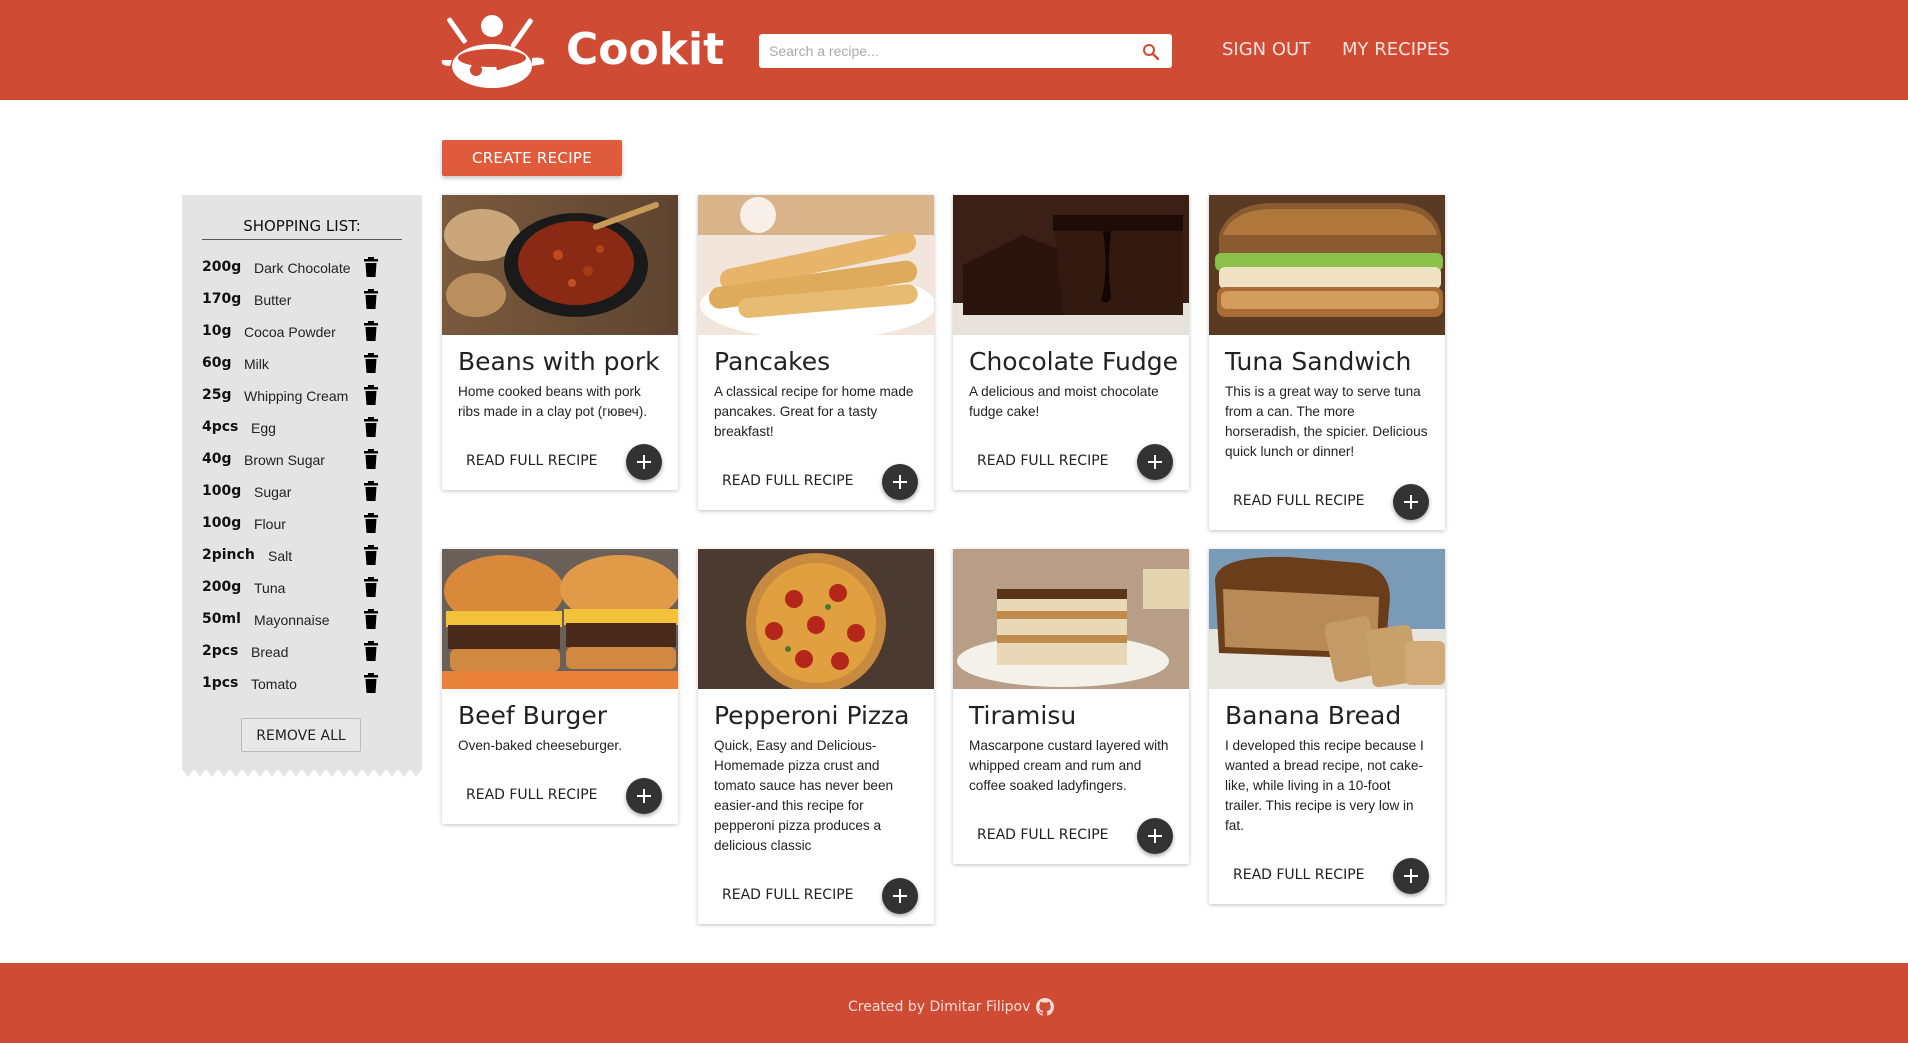 The height and width of the screenshot is (1043, 1908). I want to click on my-recipes-link: MY RECIPES, so click(1396, 50).